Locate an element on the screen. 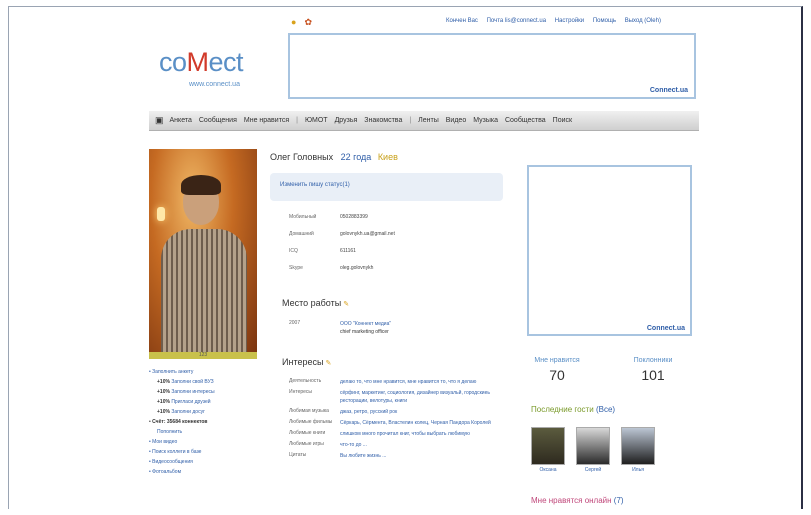 This screenshot has width=811, height=515. side-link-topup: Пополнить is located at coordinates (209, 432).